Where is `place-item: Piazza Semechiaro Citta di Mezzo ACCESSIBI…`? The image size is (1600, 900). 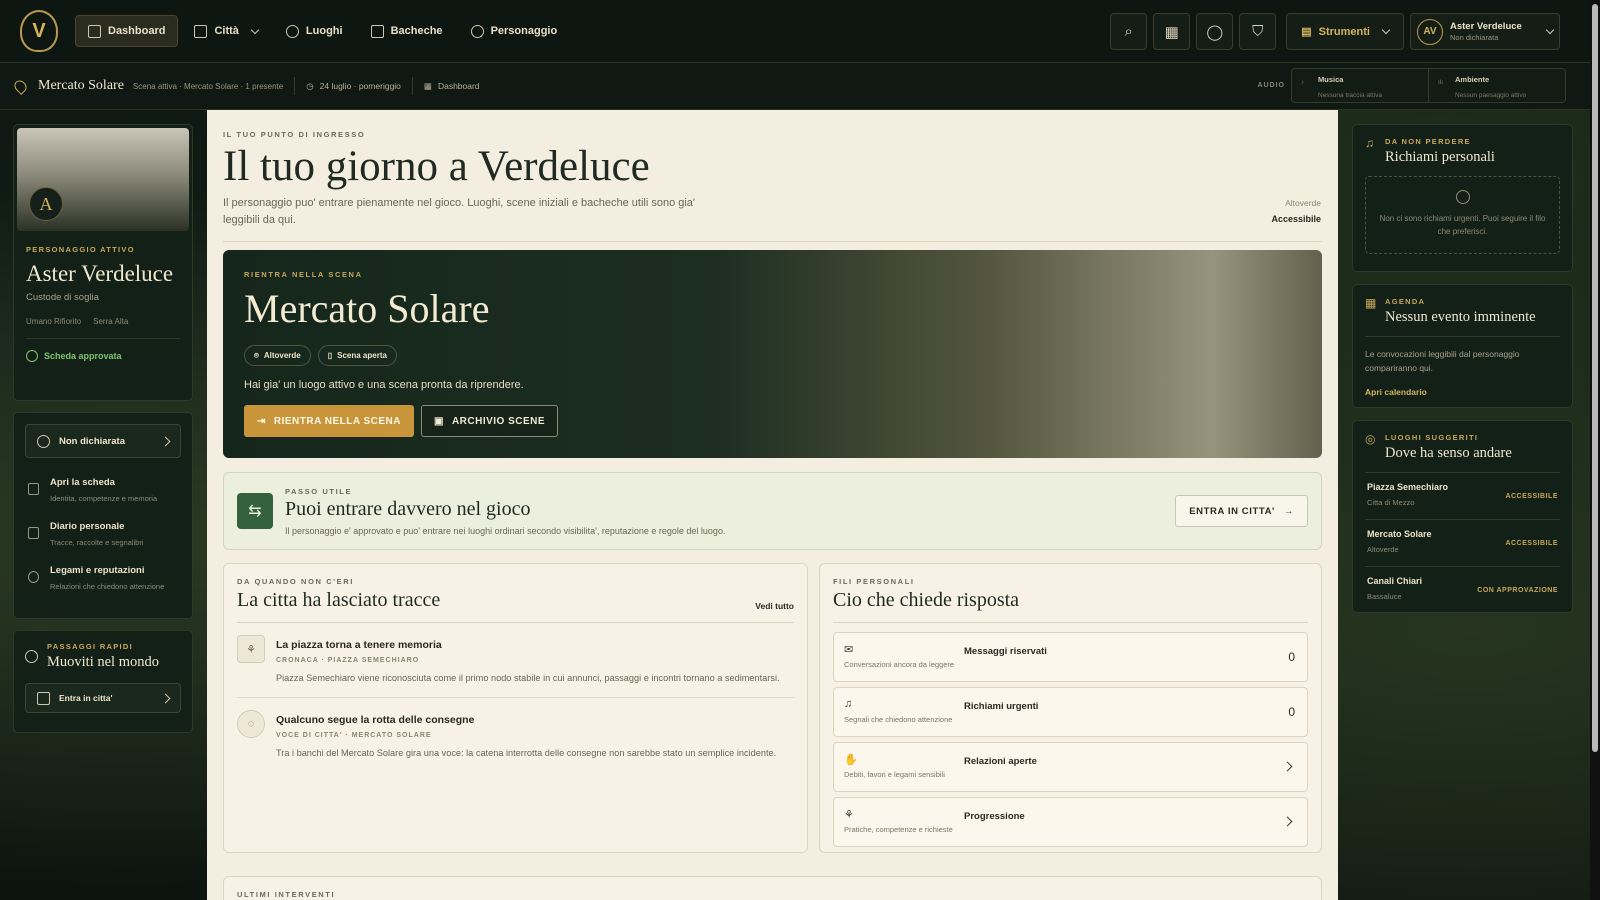 place-item: Piazza Semechiaro Citta di Mezzo ACCESSIBI… is located at coordinates (1462, 495).